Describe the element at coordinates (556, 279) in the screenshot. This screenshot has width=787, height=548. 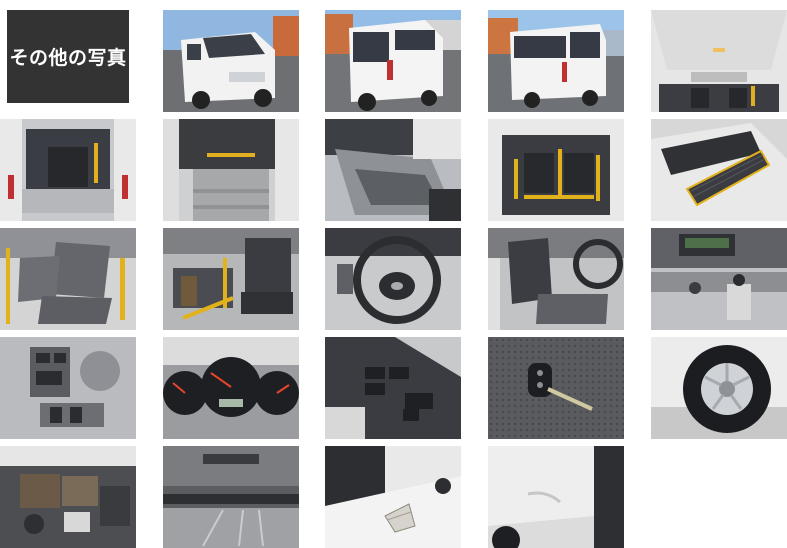
I see `photo-driver-seat` at that location.